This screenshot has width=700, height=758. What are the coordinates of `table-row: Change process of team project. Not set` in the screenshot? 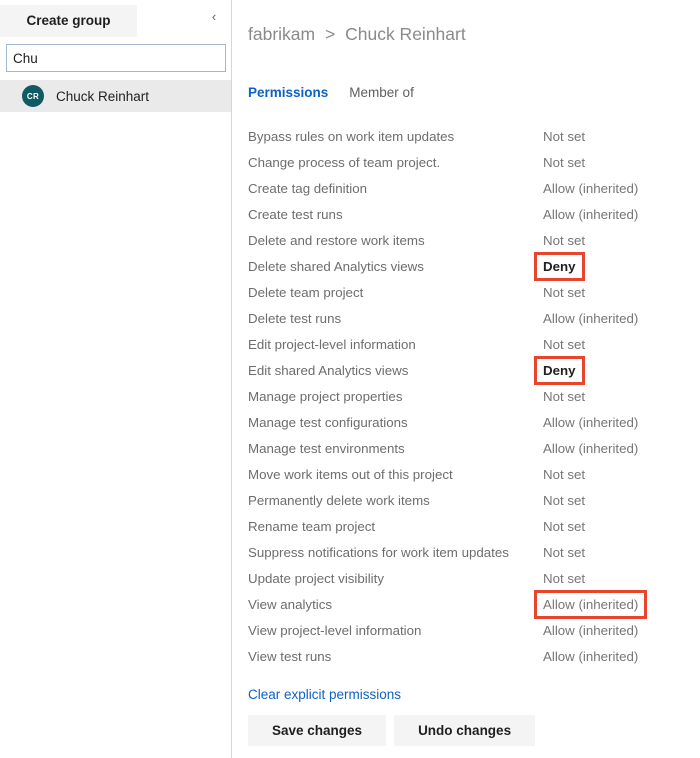 It's located at (474, 162).